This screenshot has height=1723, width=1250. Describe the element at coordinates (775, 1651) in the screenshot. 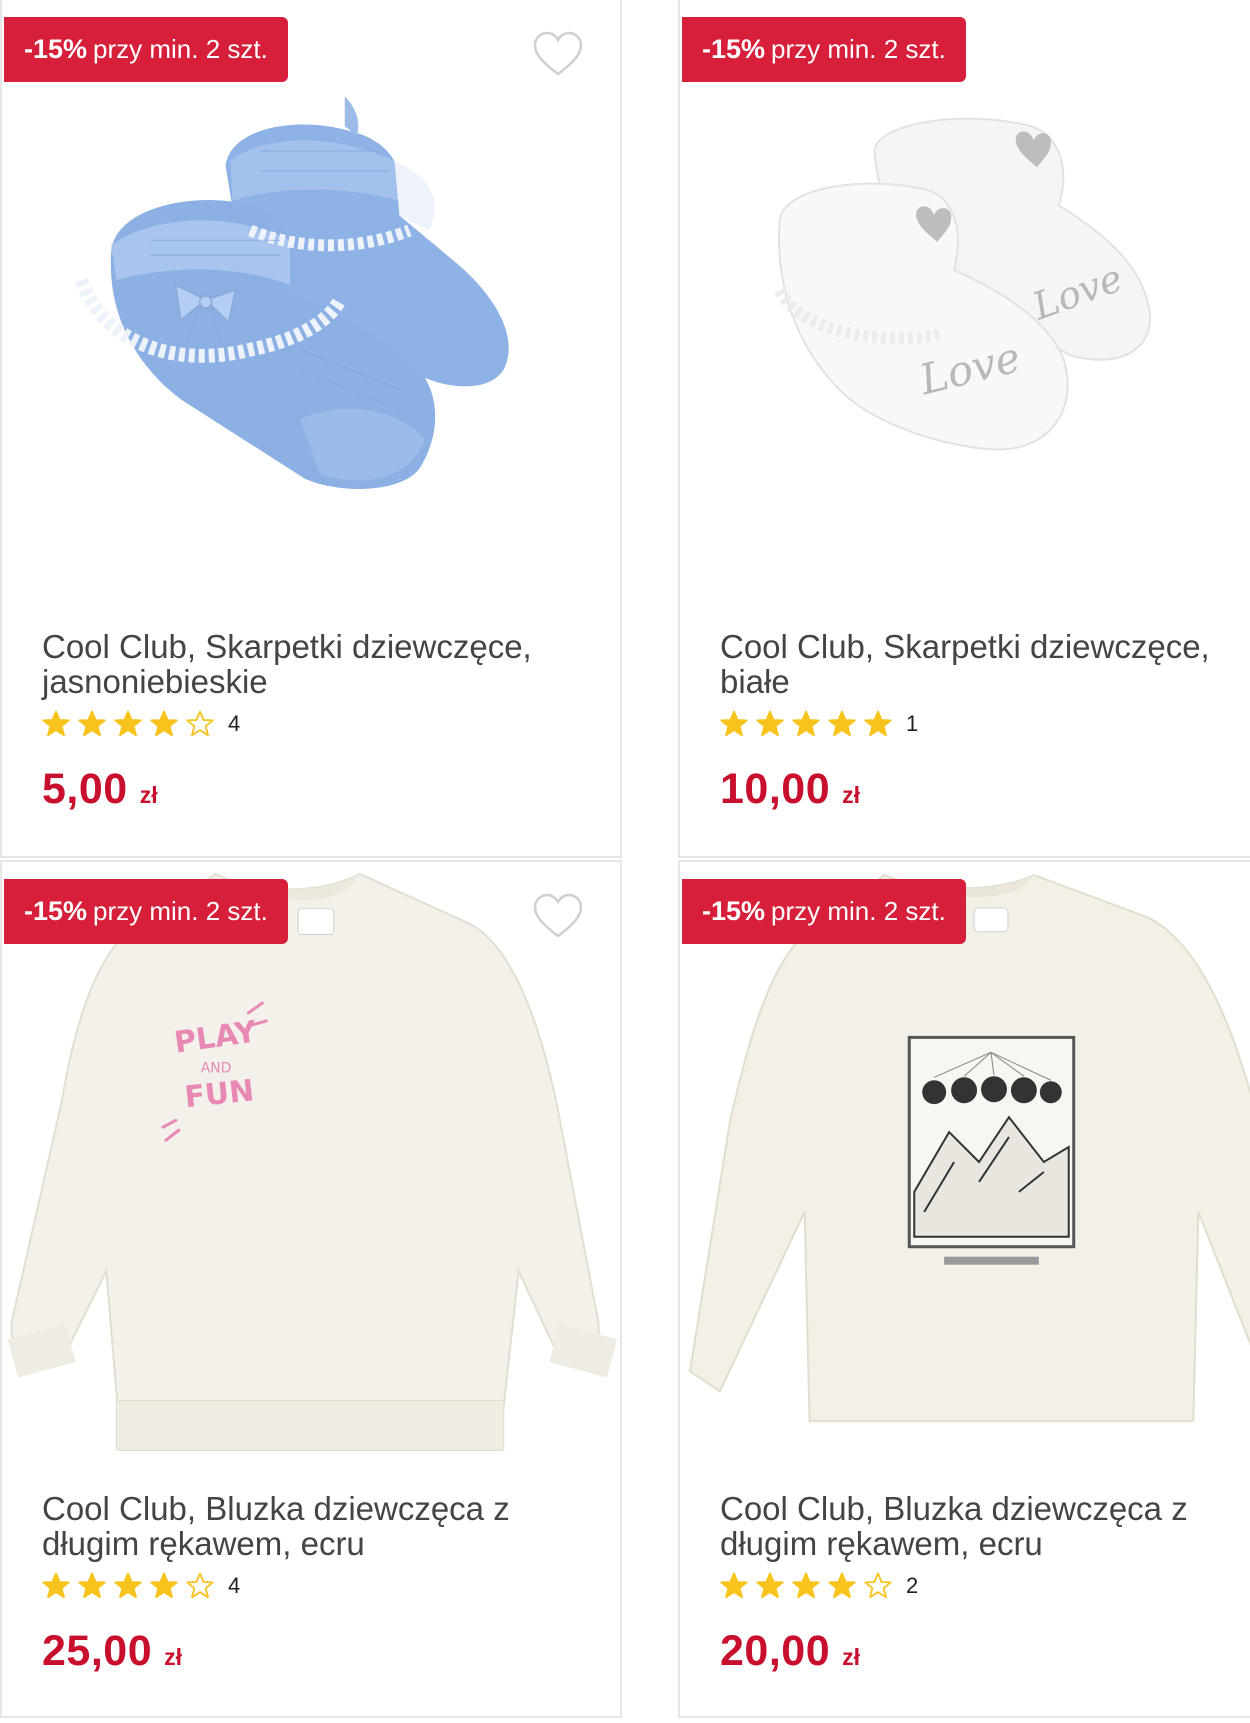

I see `price-amount: 20,00` at that location.